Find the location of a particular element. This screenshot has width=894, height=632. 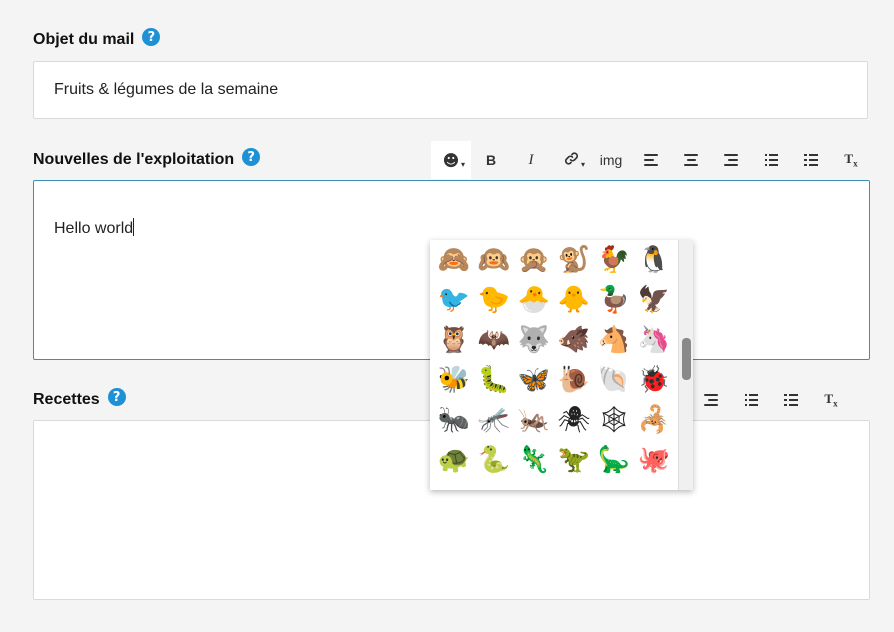

image-button: img is located at coordinates (611, 160).